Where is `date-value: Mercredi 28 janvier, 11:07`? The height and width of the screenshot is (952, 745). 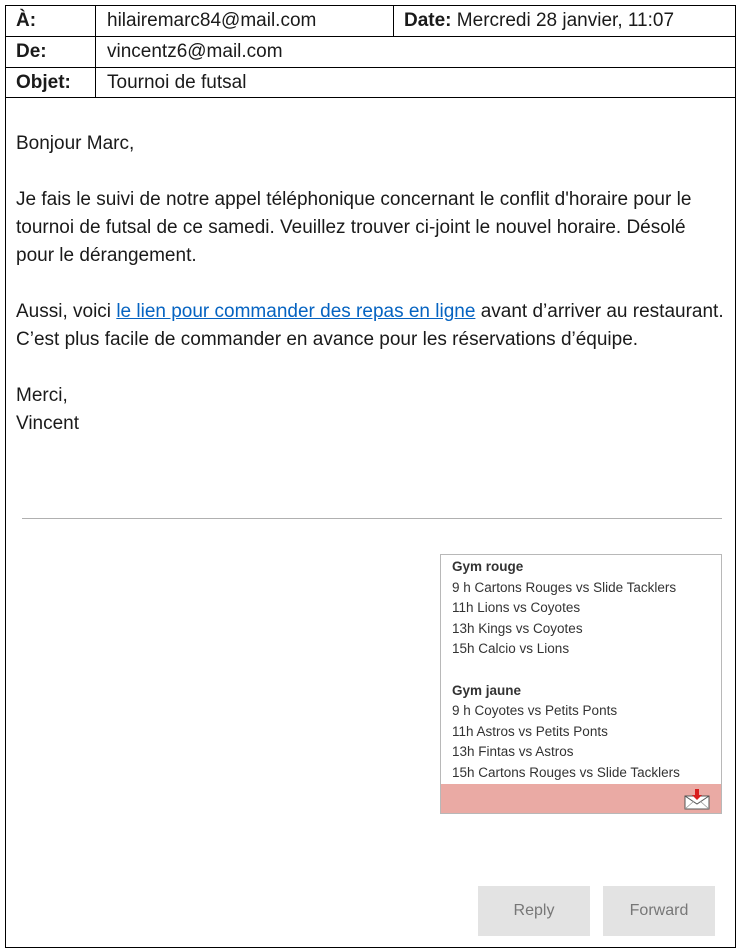
date-value: Mercredi 28 janvier, 11:07 is located at coordinates (565, 20).